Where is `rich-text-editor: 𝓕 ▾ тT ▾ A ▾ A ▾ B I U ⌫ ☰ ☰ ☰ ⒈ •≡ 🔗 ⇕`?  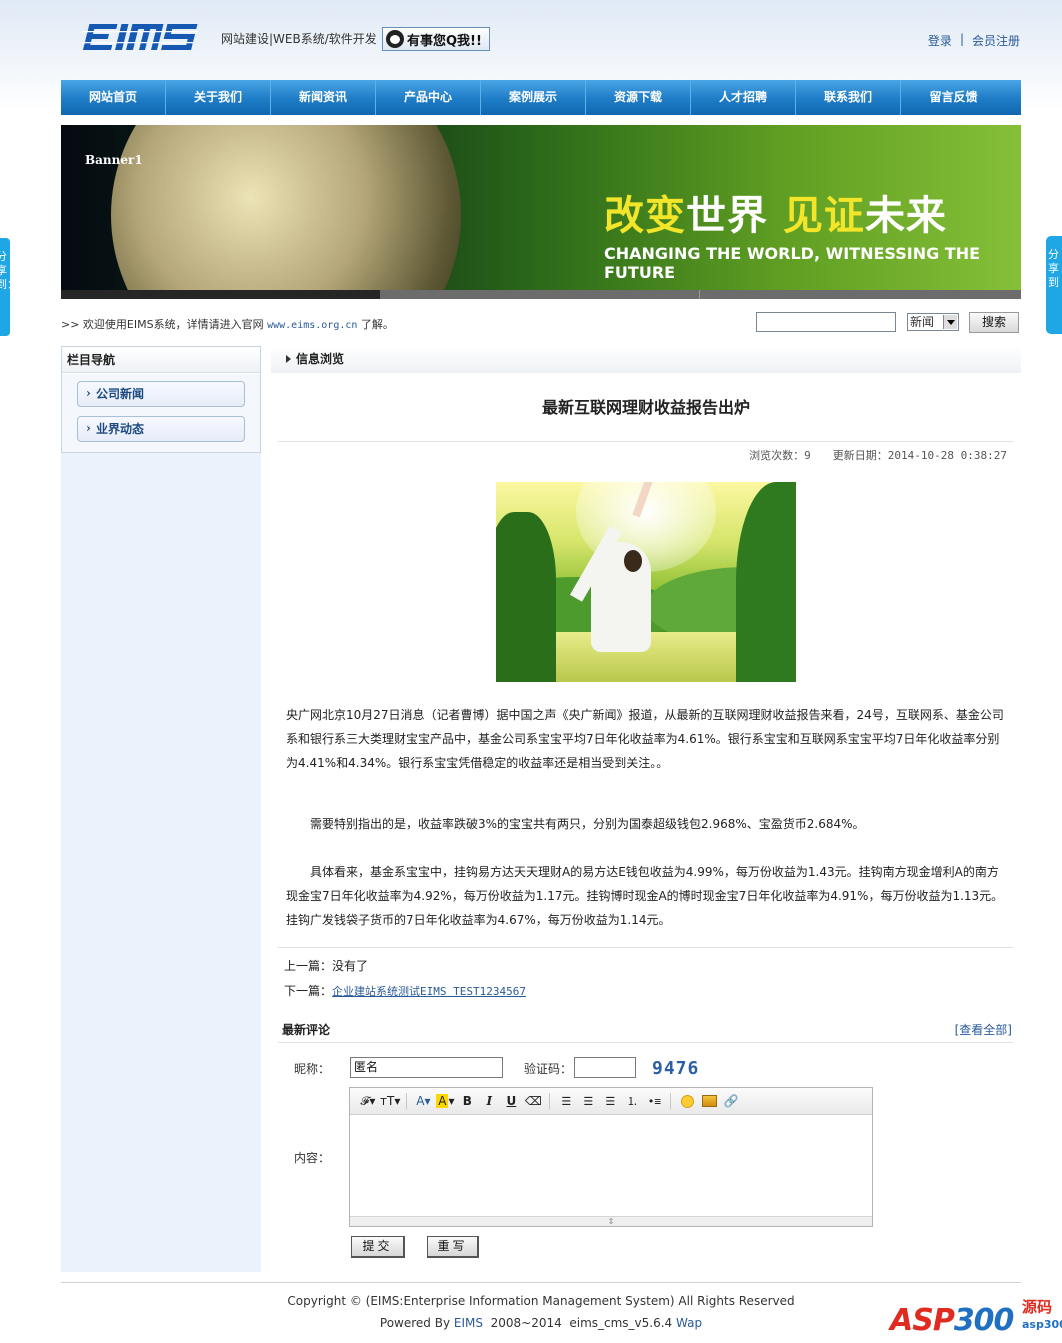 rich-text-editor: 𝓕 ▾ тT ▾ A ▾ A ▾ B I U ⌫ ☰ ☰ ☰ ⒈ •≡ 🔗 ⇕ is located at coordinates (611, 1157).